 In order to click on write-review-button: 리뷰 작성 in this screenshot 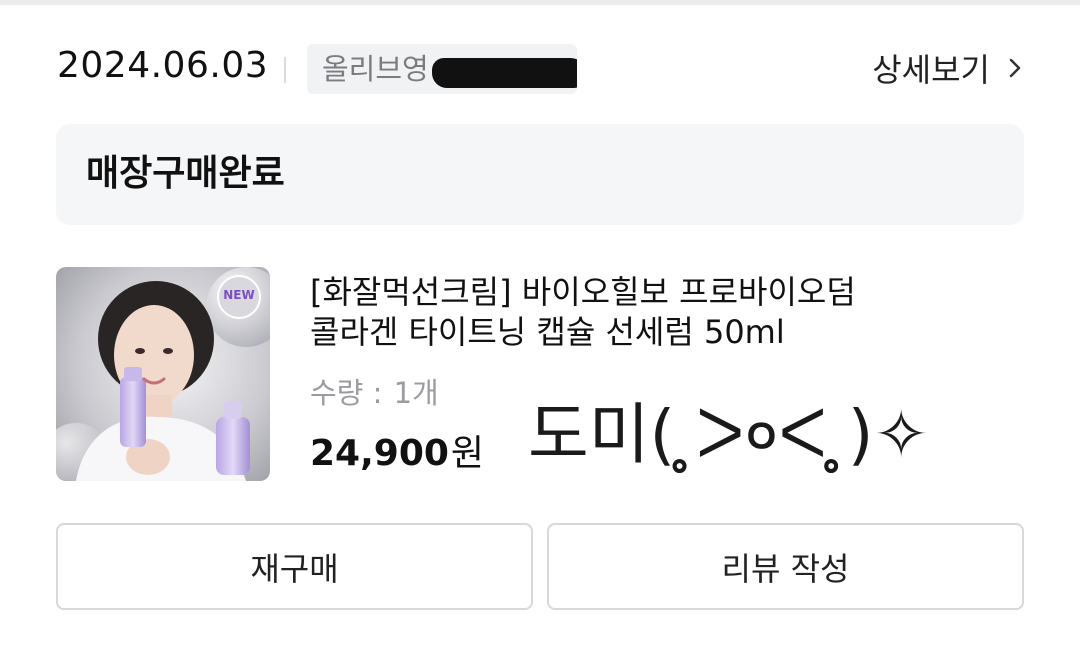, I will do `click(785, 566)`.